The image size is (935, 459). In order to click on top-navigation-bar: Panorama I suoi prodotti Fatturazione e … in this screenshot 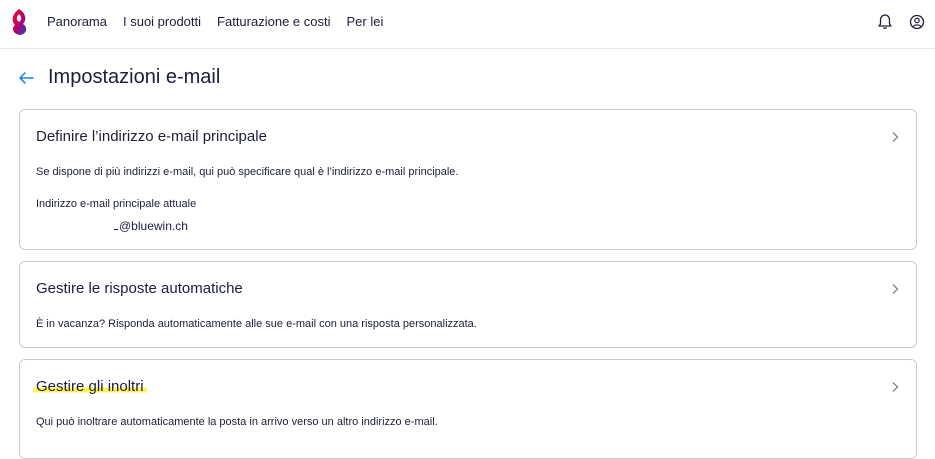, I will do `click(467, 24)`.